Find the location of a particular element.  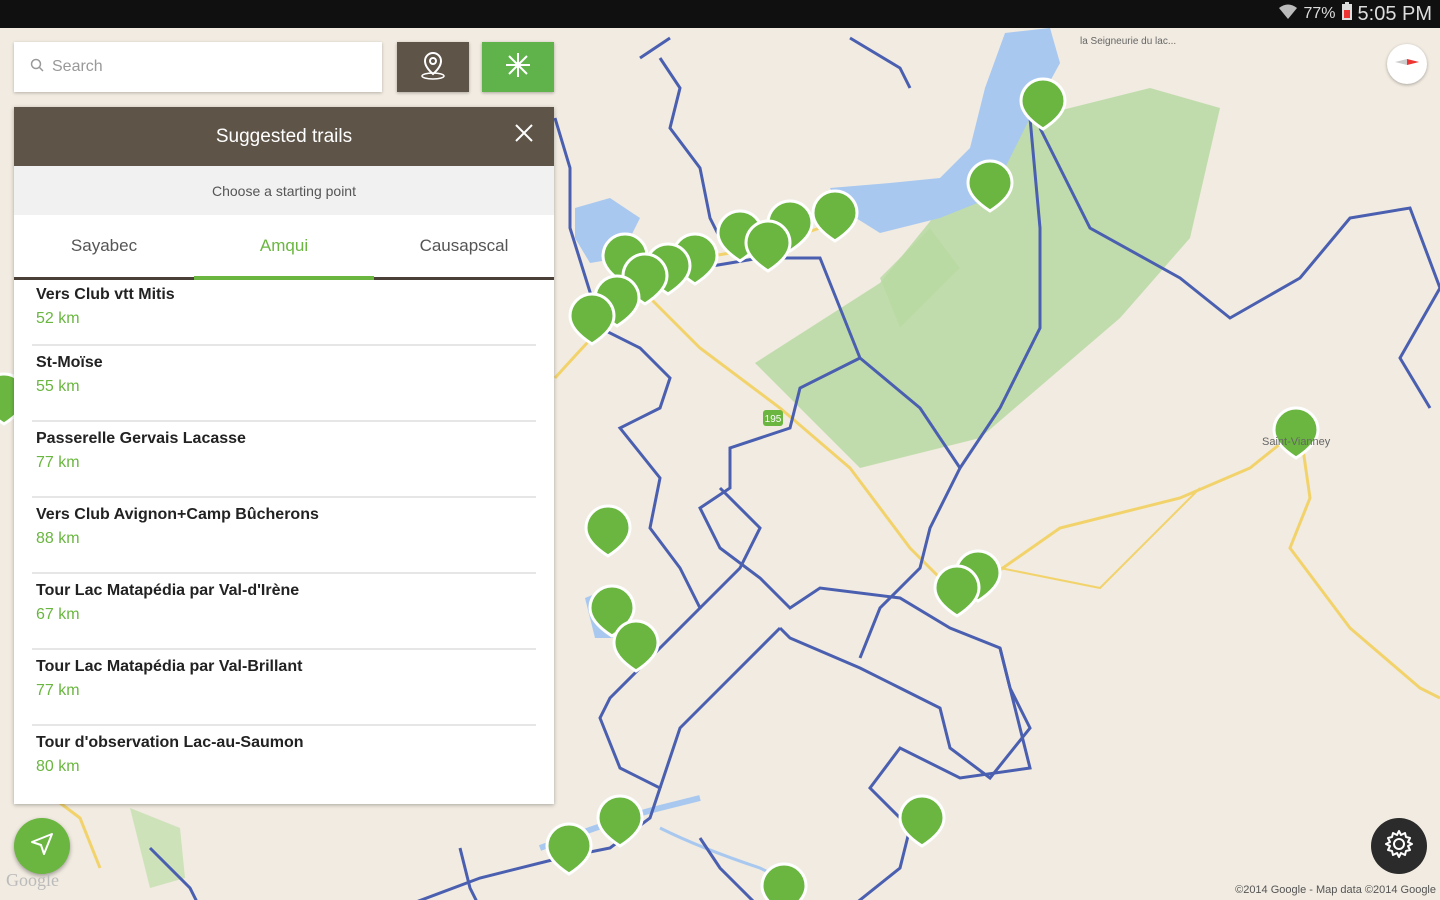

trail-name: Vers Club Avignon+Camp Bûcherons is located at coordinates (177, 514).